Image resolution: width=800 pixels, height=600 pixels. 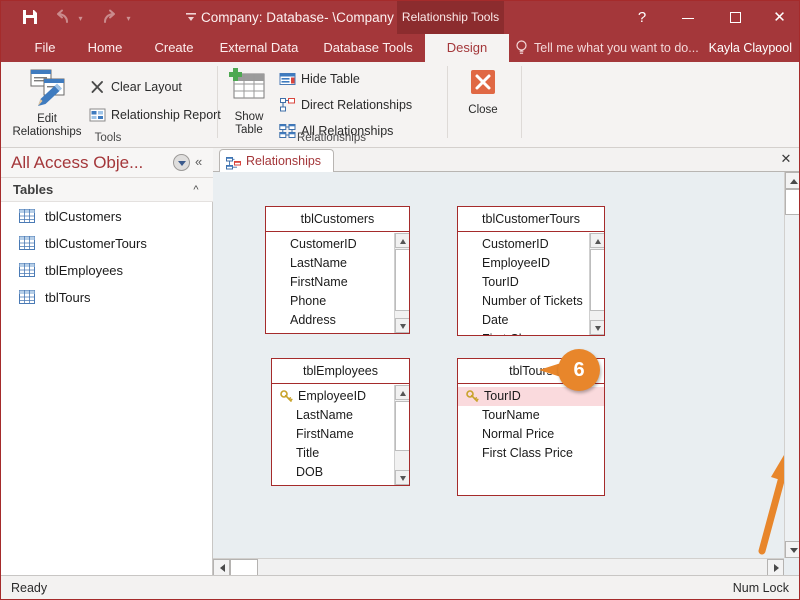 What do you see at coordinates (792, 549) in the screenshot?
I see `scroll-down-button` at bounding box center [792, 549].